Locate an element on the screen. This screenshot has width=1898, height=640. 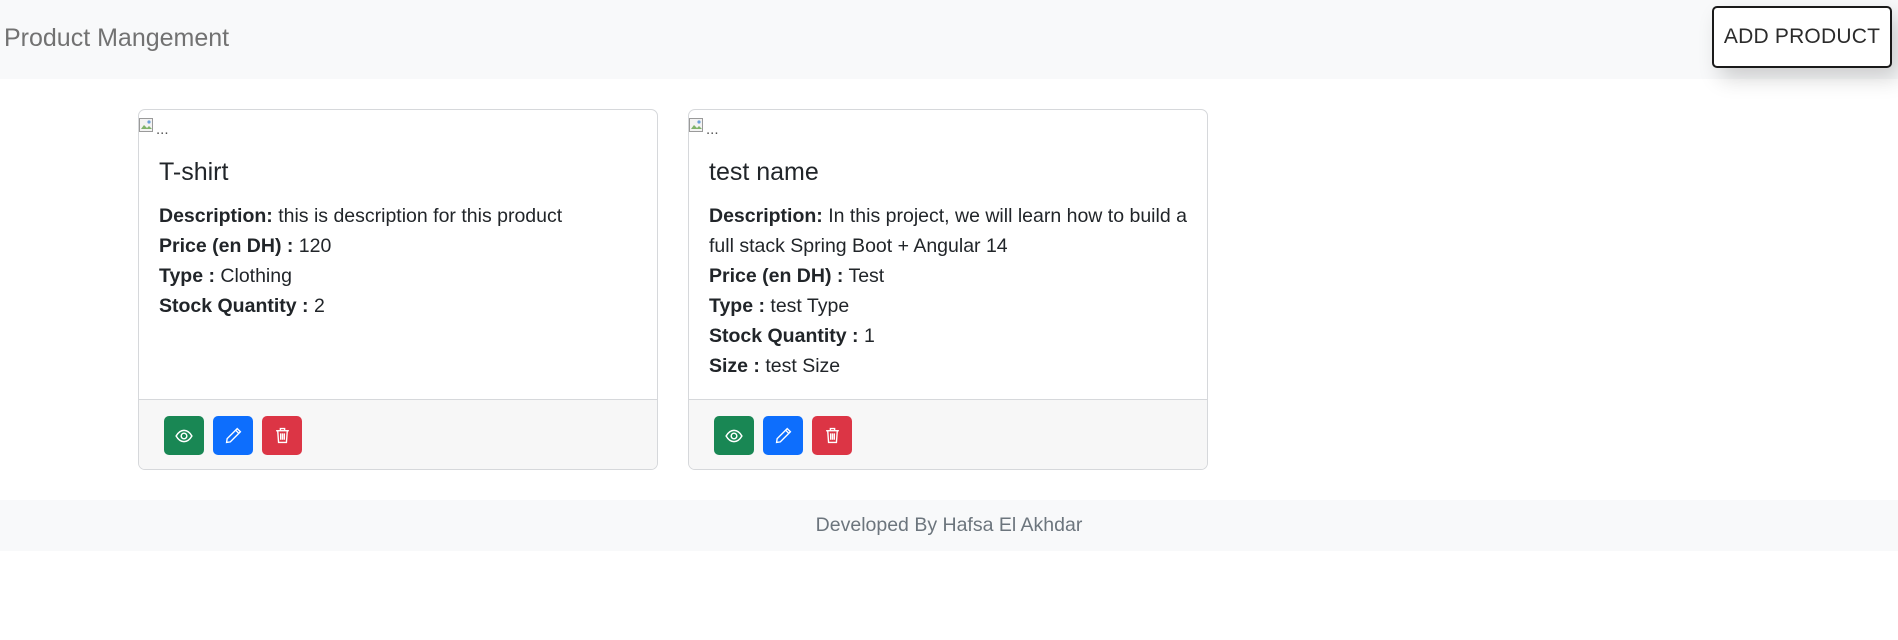
stock-value: 2 is located at coordinates (319, 306).